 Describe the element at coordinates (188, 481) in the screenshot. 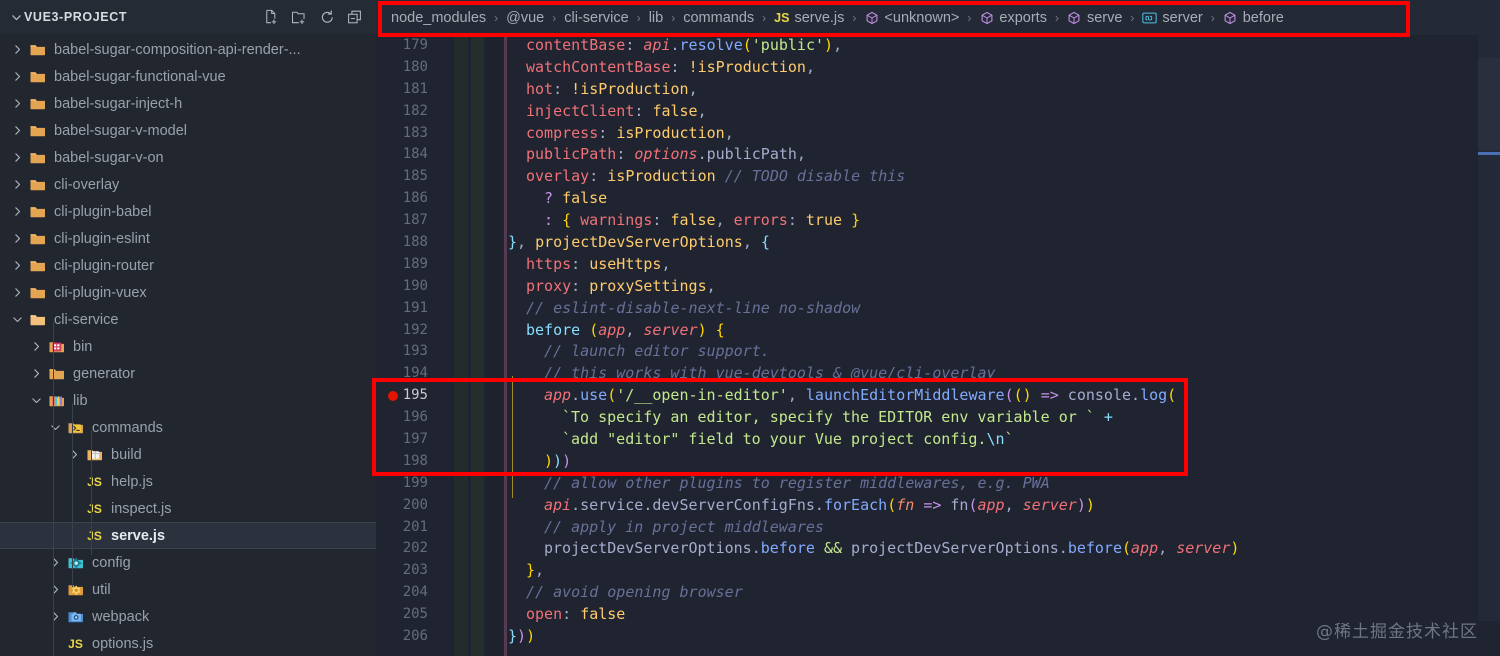

I see `tree-item-help-js: JS help.js` at that location.